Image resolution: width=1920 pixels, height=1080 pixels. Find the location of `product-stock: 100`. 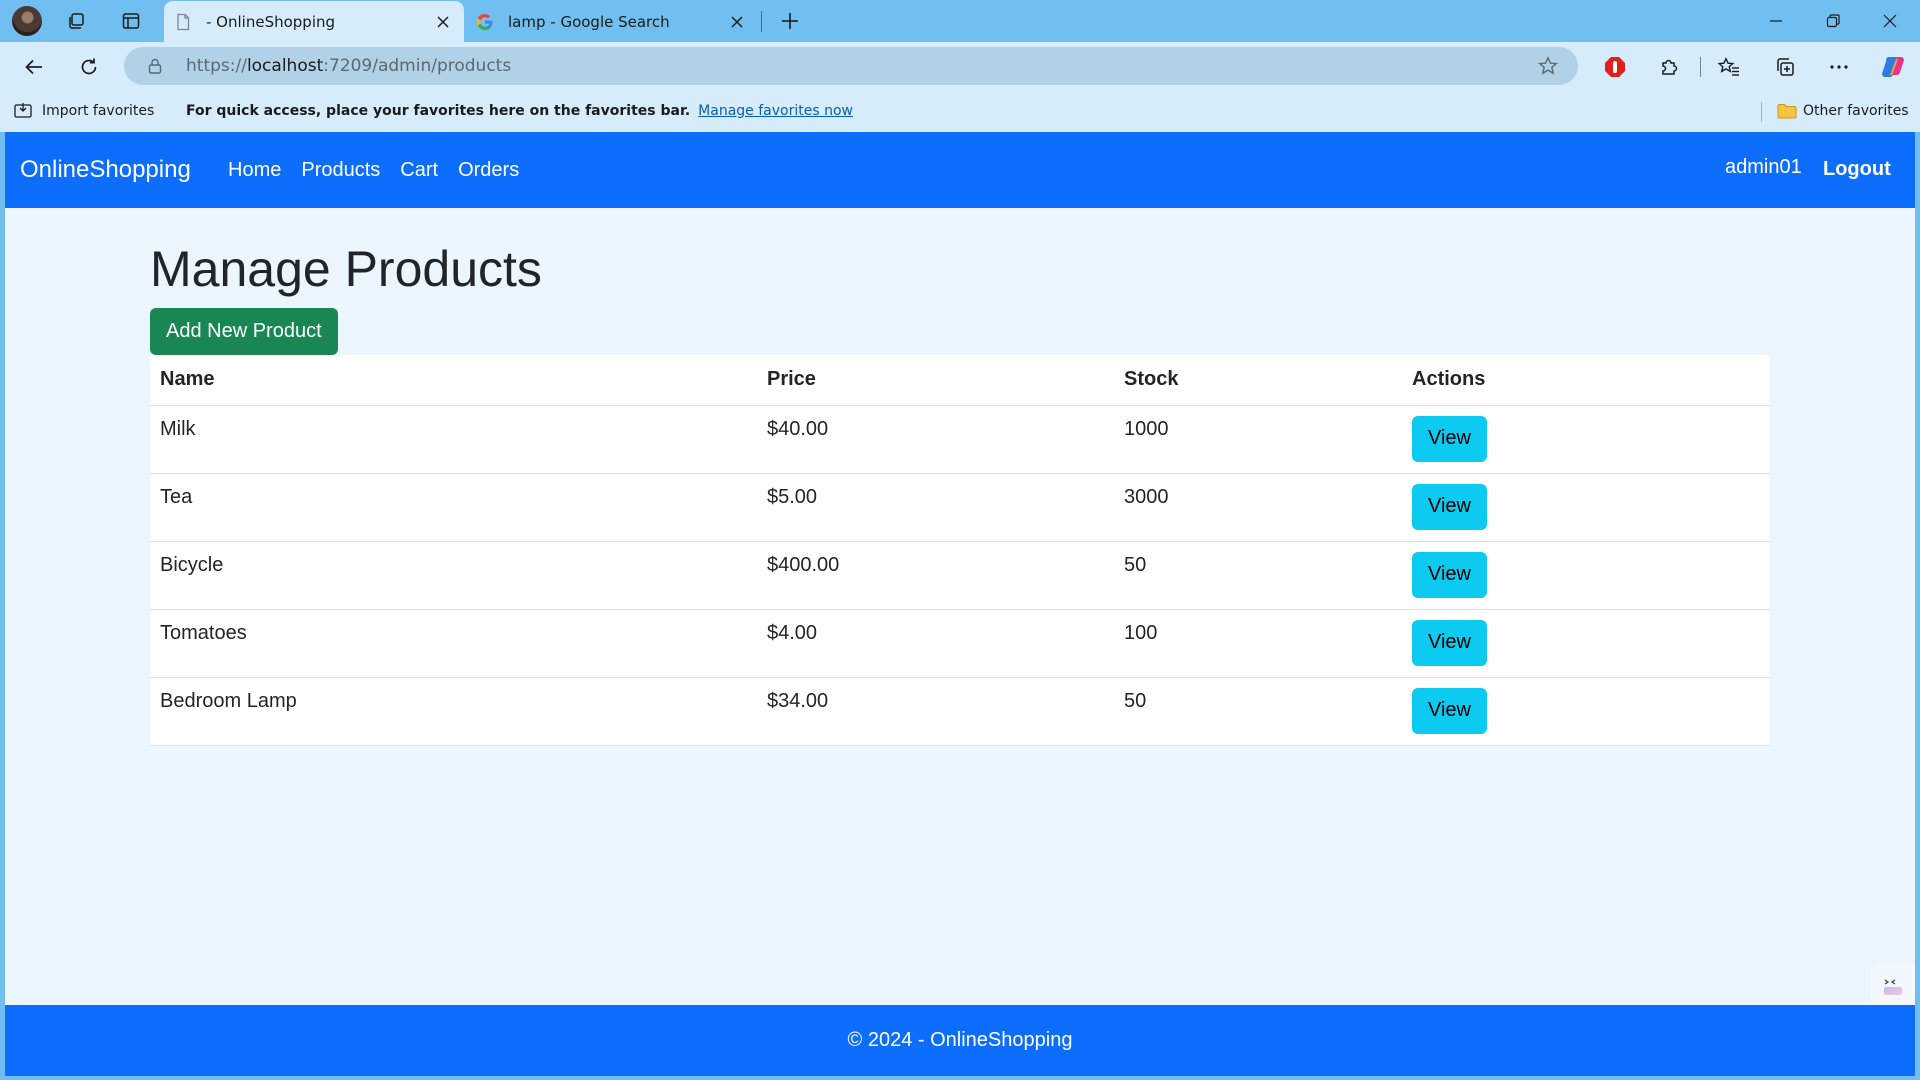

product-stock: 100 is located at coordinates (1258, 643).